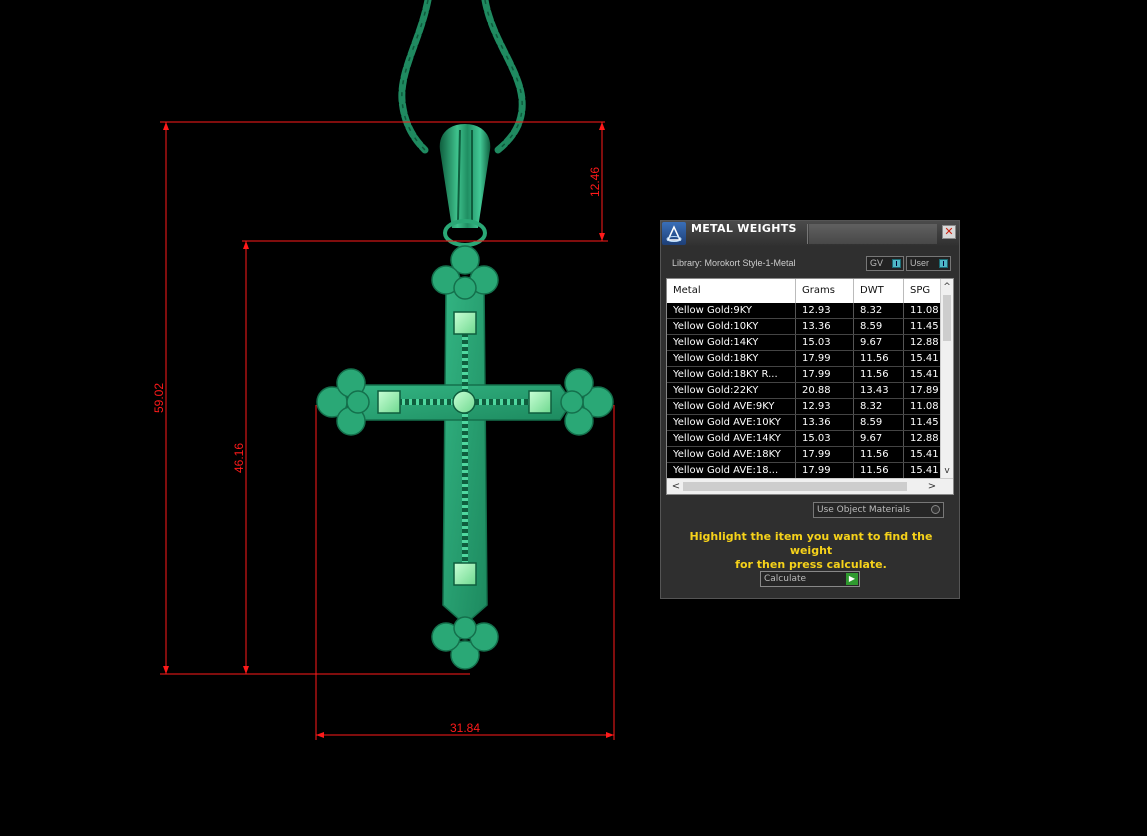  I want to click on close-button: ✕, so click(949, 232).